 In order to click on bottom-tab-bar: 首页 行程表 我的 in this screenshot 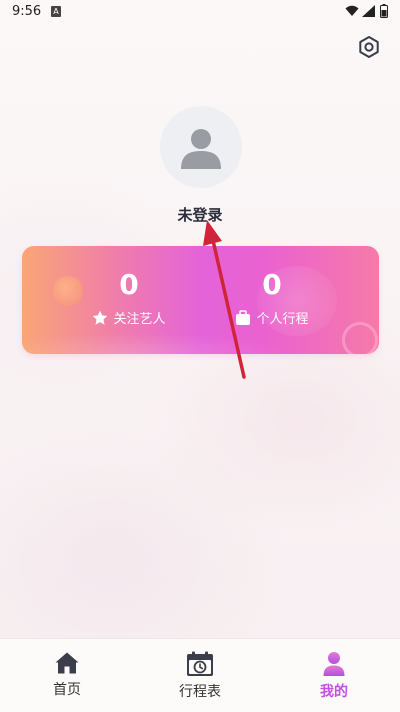, I will do `click(200, 675)`.